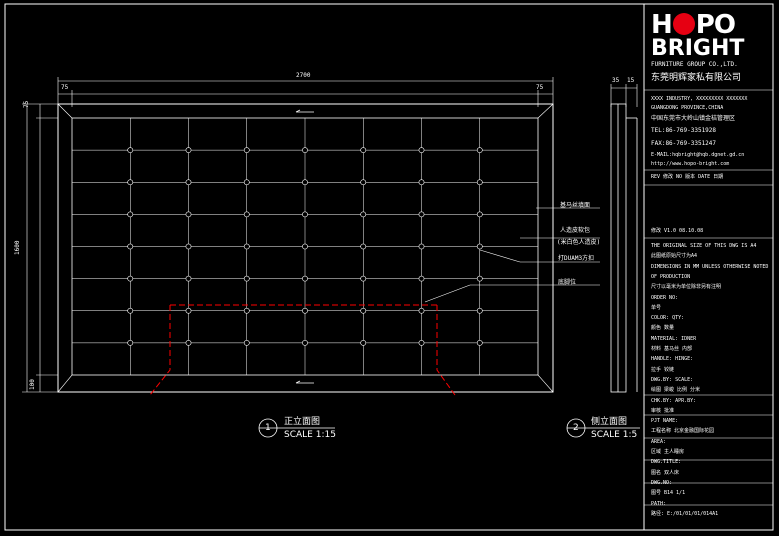 This screenshot has width=779, height=536. Describe the element at coordinates (683, 431) in the screenshot. I see `title-block-line: 工程名称 北京金融国际花园` at that location.